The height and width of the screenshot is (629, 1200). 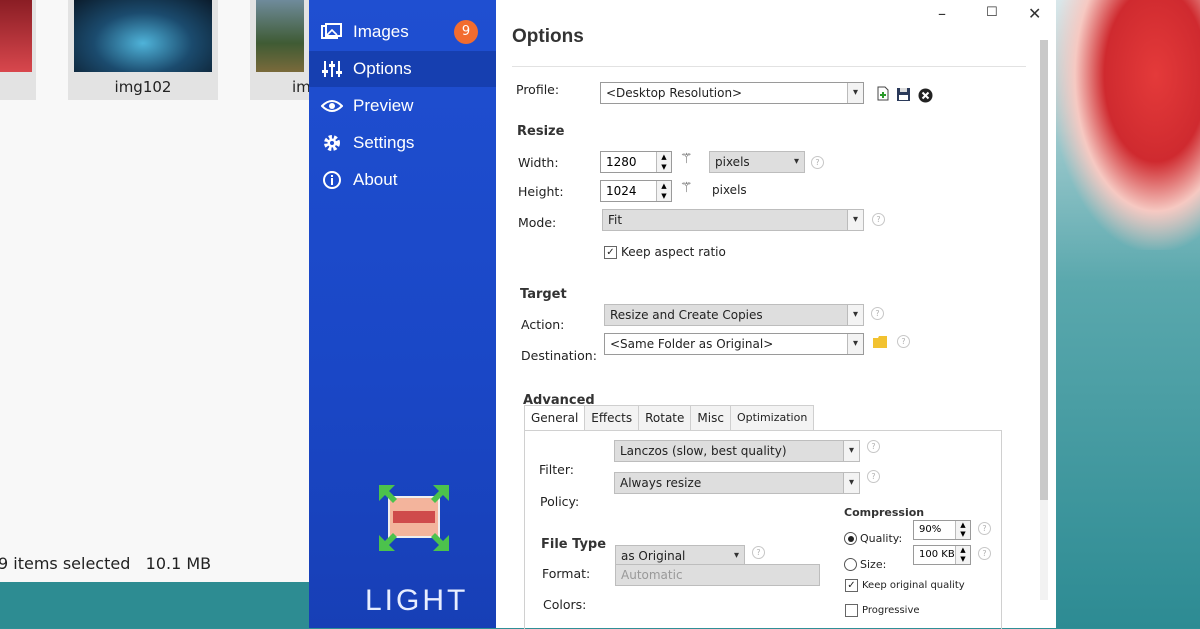 I want to click on sidebar-item-label: Settings, so click(x=384, y=142).